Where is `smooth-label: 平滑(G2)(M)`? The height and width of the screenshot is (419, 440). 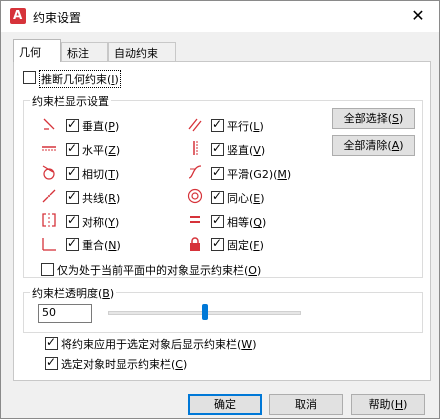
smooth-label: 平滑(G2)(M) is located at coordinates (259, 174).